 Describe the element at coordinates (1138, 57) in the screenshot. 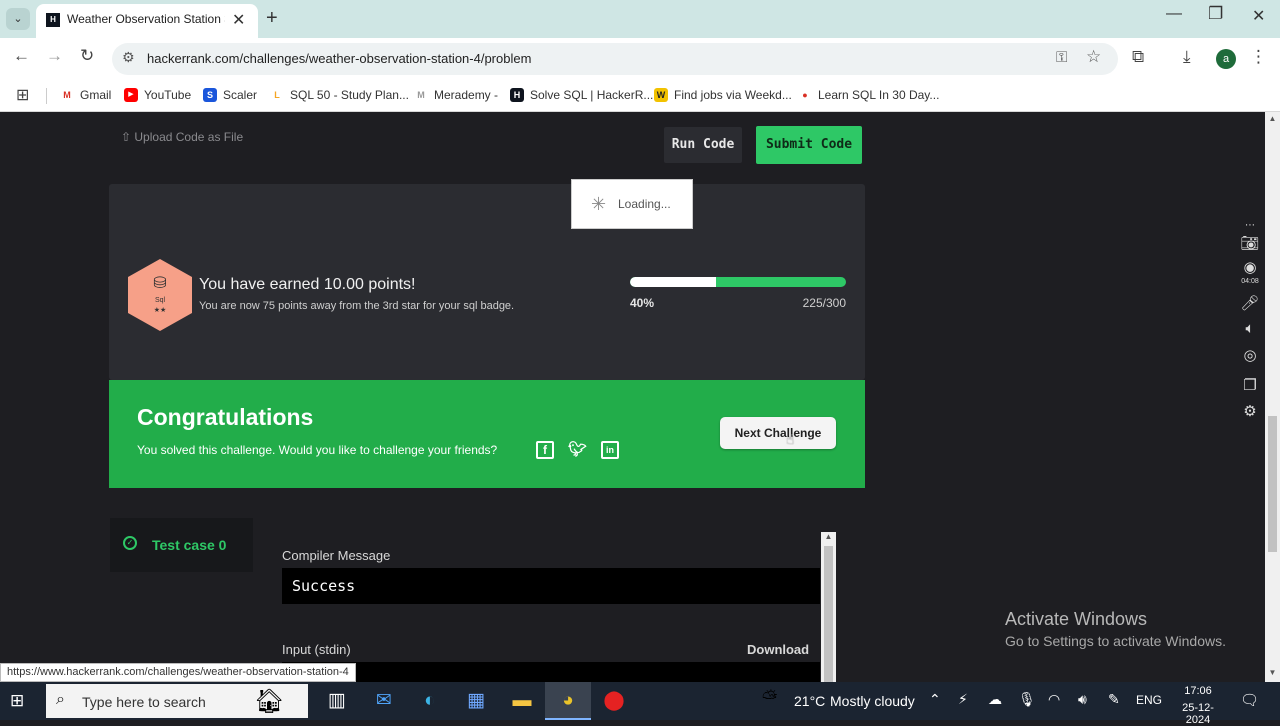

I see `extensions-icon: ⧉` at that location.